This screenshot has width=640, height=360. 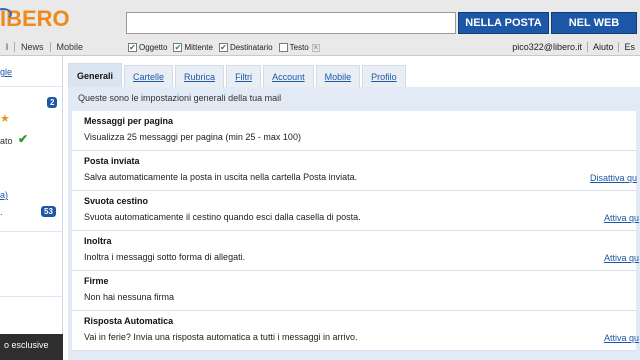 What do you see at coordinates (4, 195) in the screenshot?
I see `sidebar-link-a: a)` at bounding box center [4, 195].